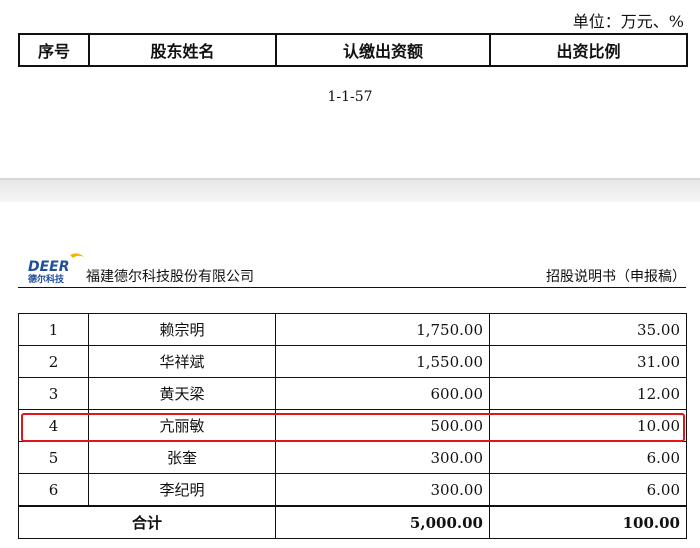 Image resolution: width=700 pixels, height=548 pixels. Describe the element at coordinates (53, 361) in the screenshot. I see `row-number: 2` at that location.